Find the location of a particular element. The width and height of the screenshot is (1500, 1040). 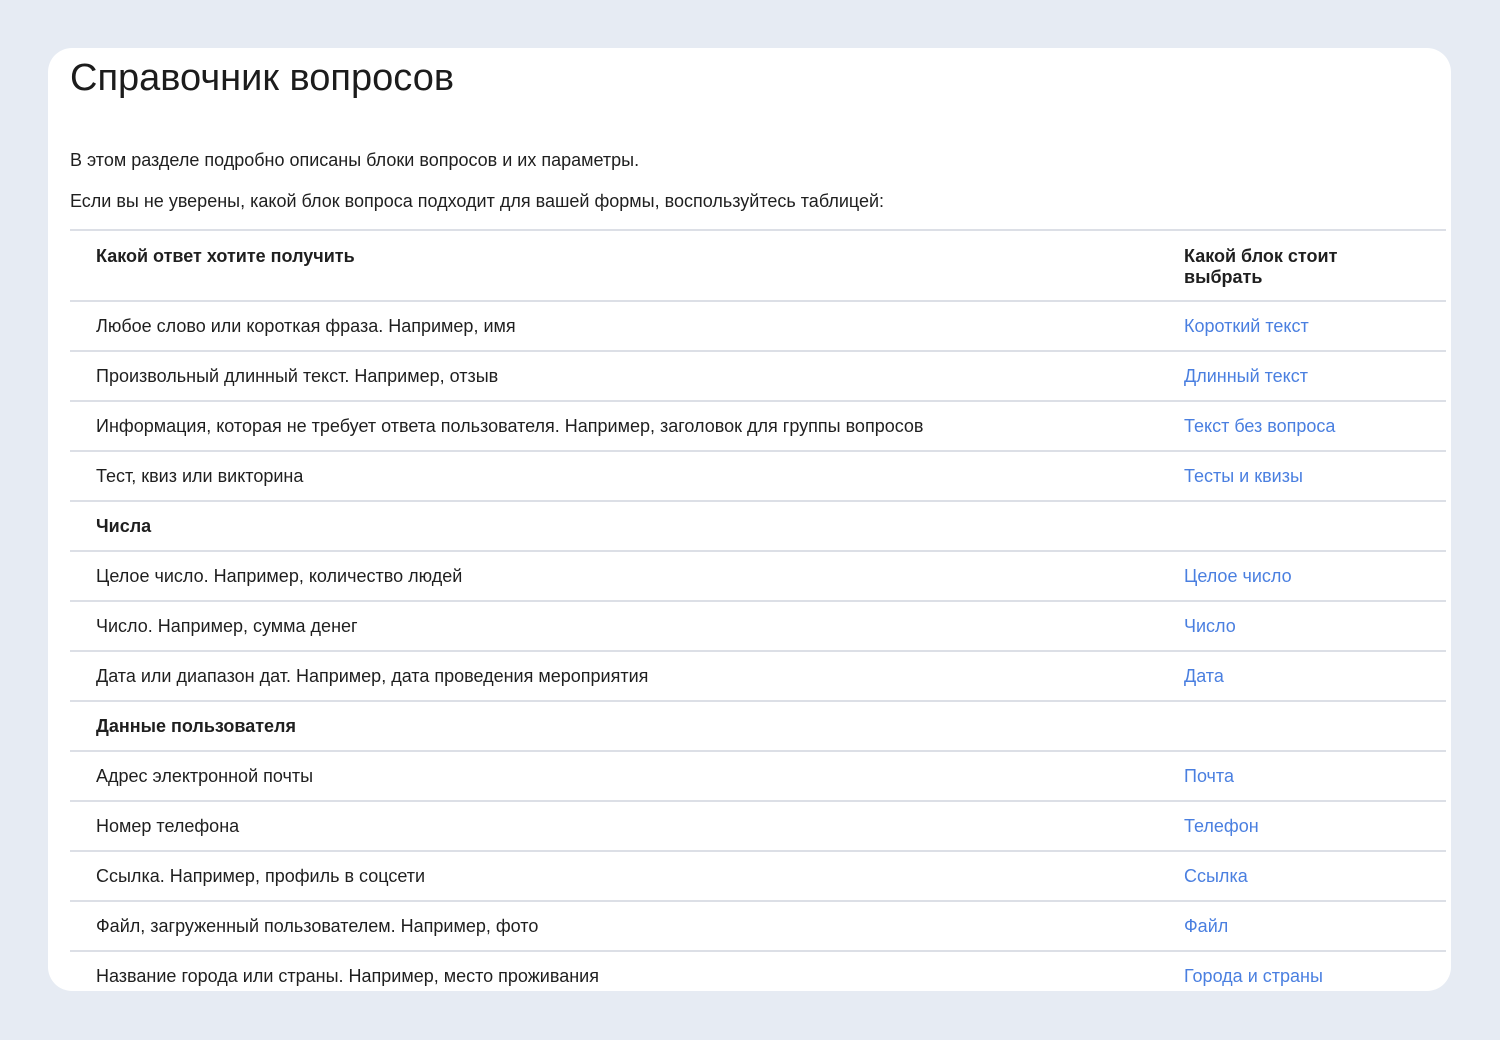

block-link-phone: Телефон is located at coordinates (1221, 826).